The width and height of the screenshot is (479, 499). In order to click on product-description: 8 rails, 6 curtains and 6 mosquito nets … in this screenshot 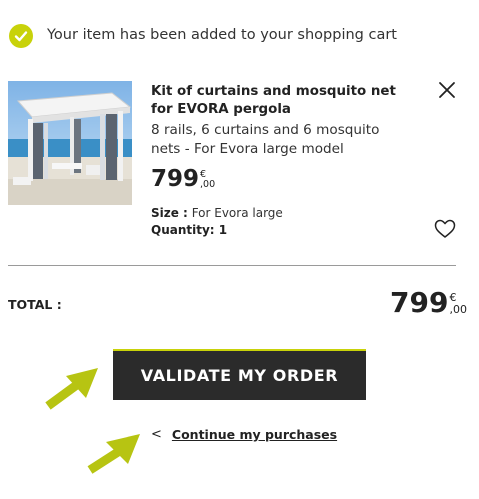, I will do `click(265, 139)`.